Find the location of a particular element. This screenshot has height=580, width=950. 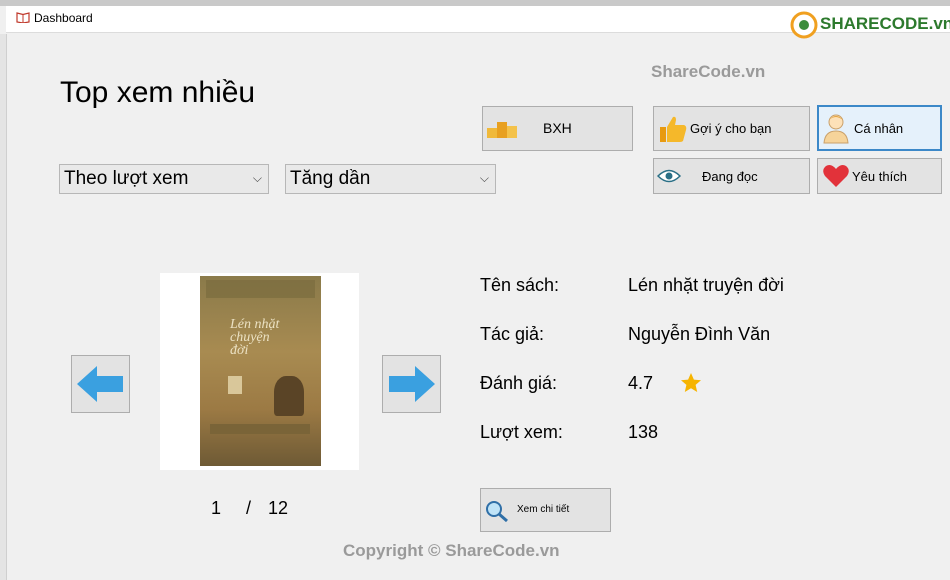

eye-icon is located at coordinates (669, 176).